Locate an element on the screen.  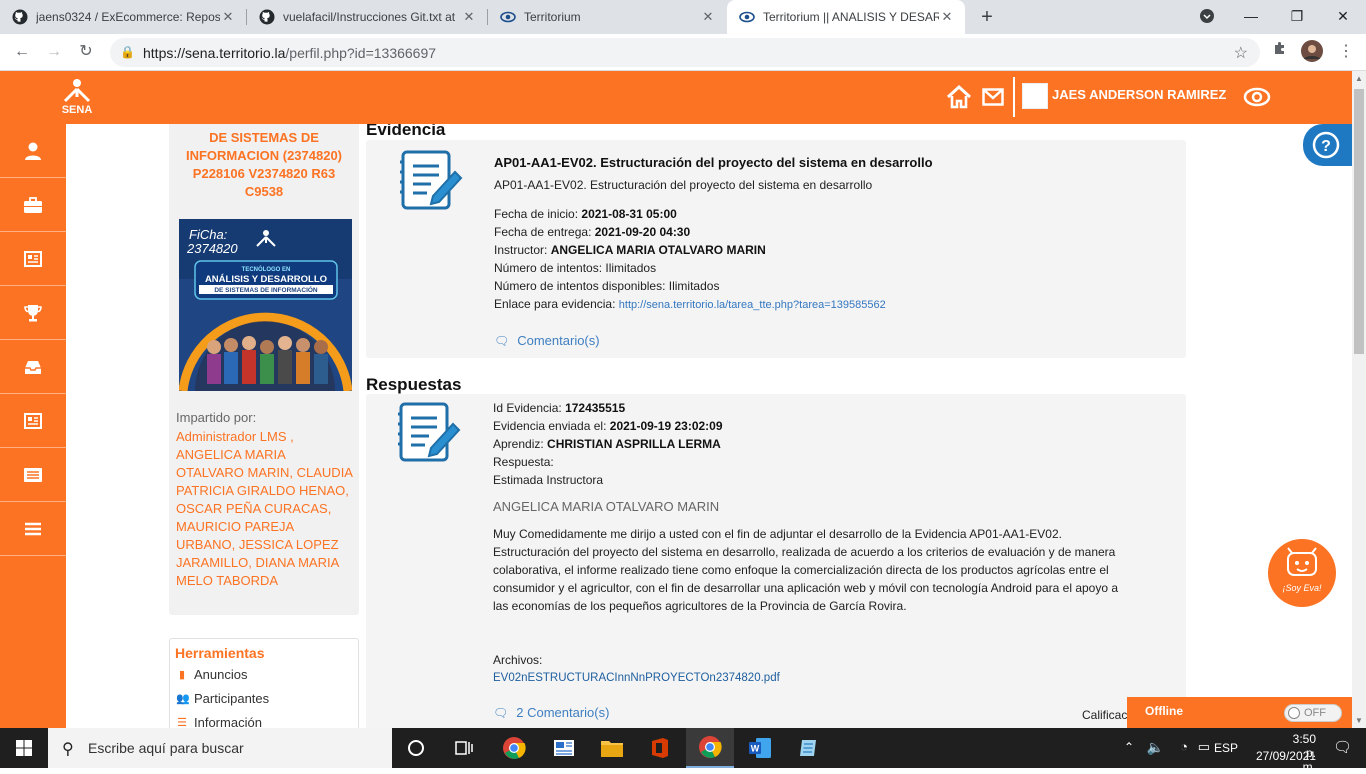
chevron-up-icon: ⌃ is located at coordinates (1129, 747).